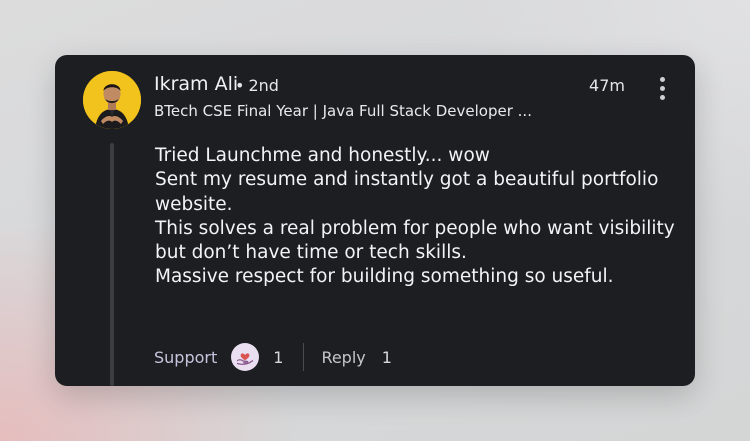  What do you see at coordinates (322, 155) in the screenshot?
I see `comment-line: Tried Launchme and honestly... wow` at bounding box center [322, 155].